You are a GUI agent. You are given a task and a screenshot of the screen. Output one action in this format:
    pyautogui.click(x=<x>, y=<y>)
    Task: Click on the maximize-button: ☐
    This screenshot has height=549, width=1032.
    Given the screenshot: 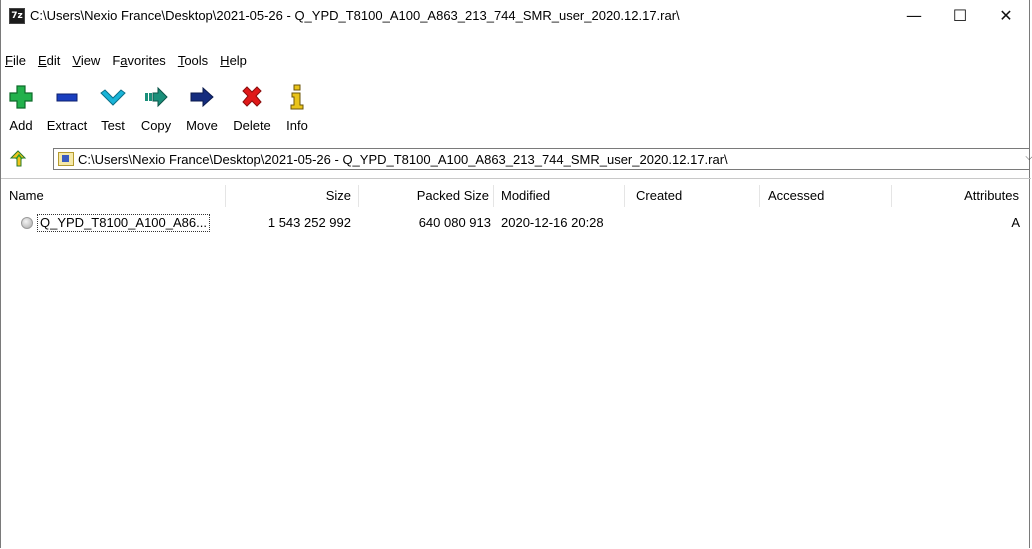 What is the action you would take?
    pyautogui.click(x=960, y=15)
    